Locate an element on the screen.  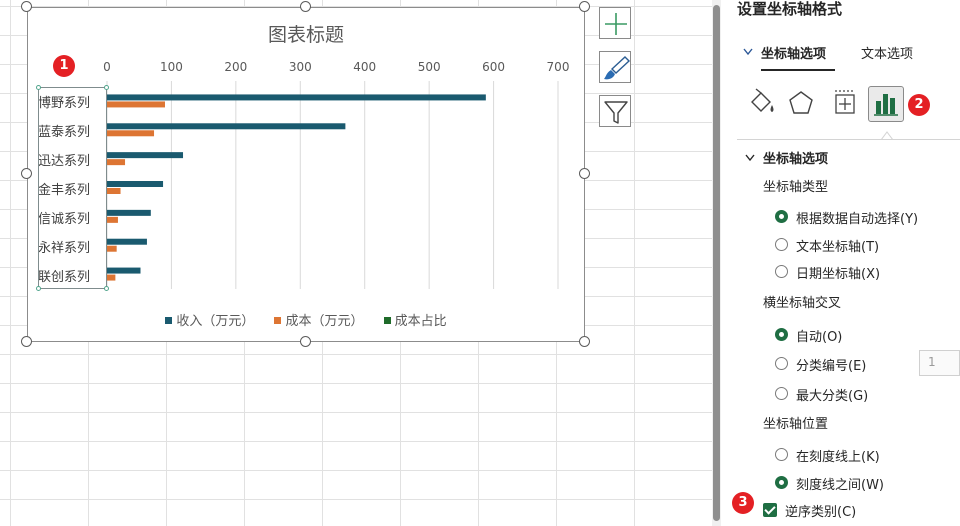
axis-options-tab is located at coordinates (886, 104).